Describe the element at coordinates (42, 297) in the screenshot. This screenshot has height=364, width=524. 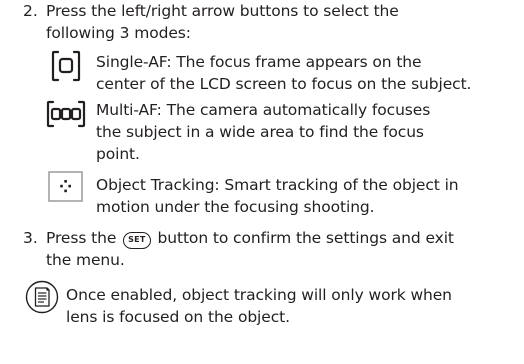
I see `note-icon` at that location.